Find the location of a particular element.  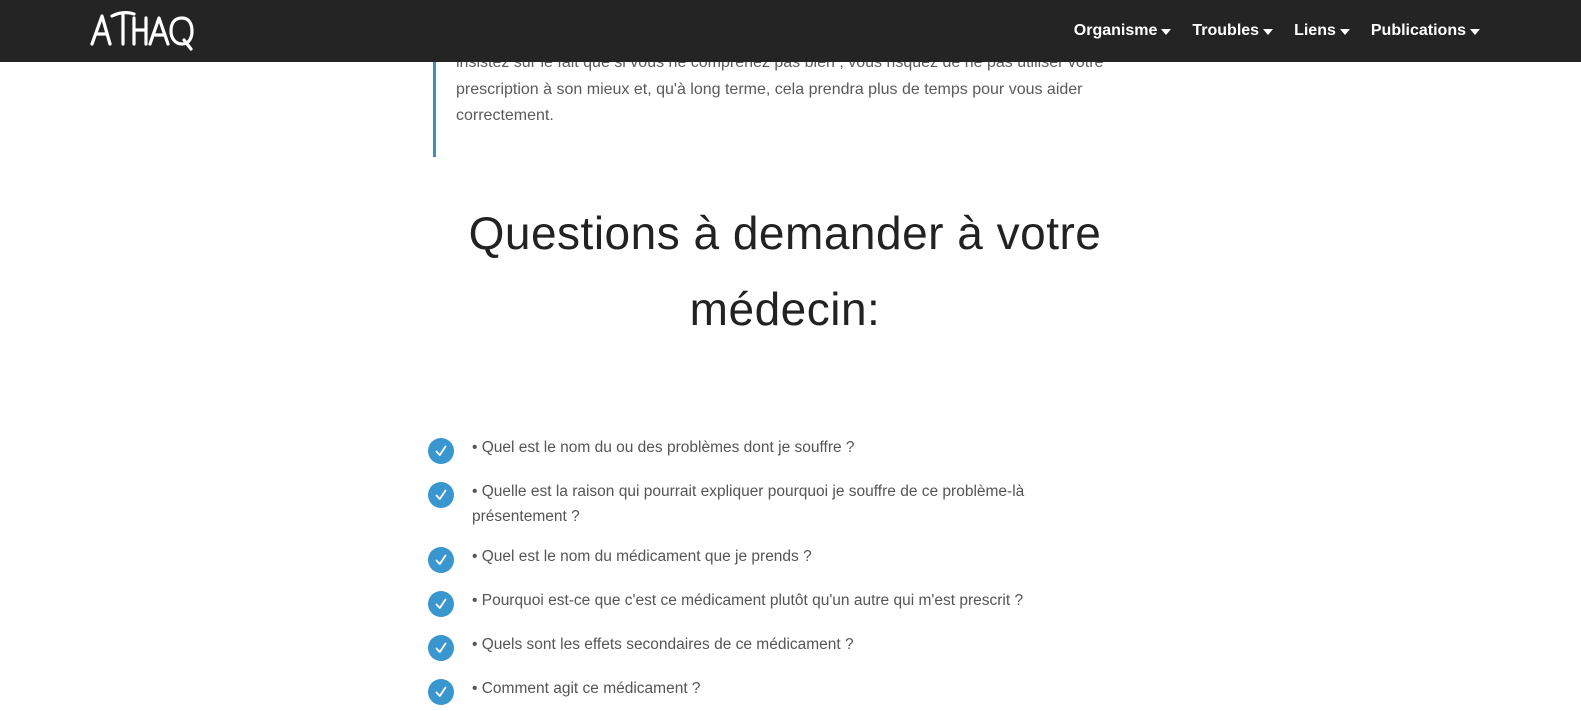

section-heading: Questions à demander à votre médecin: is located at coordinates (785, 271).